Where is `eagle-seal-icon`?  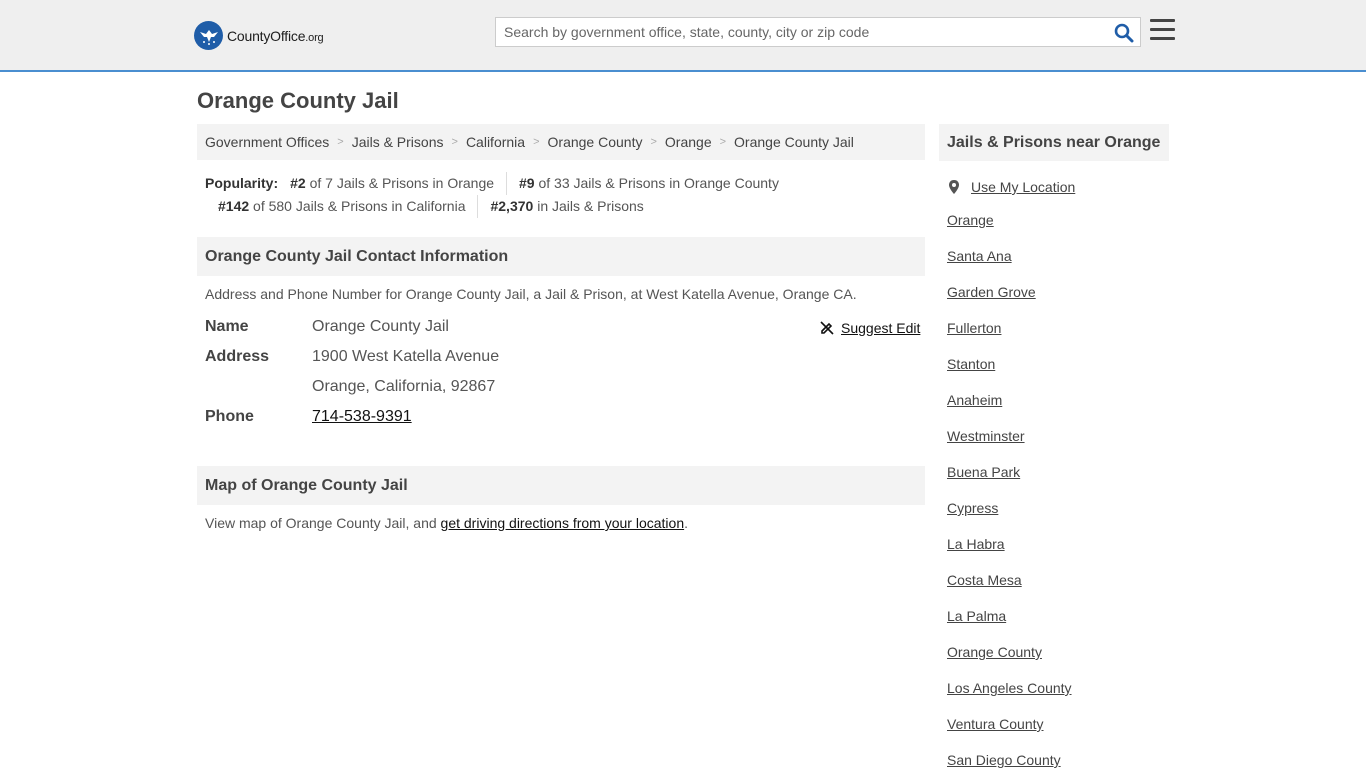 eagle-seal-icon is located at coordinates (208, 35).